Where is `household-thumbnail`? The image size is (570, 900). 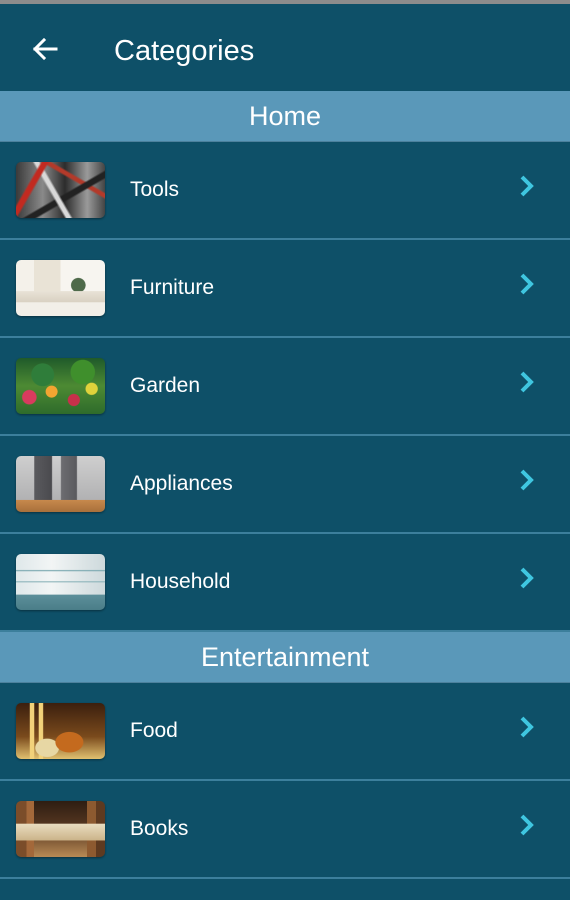 household-thumbnail is located at coordinates (60, 582).